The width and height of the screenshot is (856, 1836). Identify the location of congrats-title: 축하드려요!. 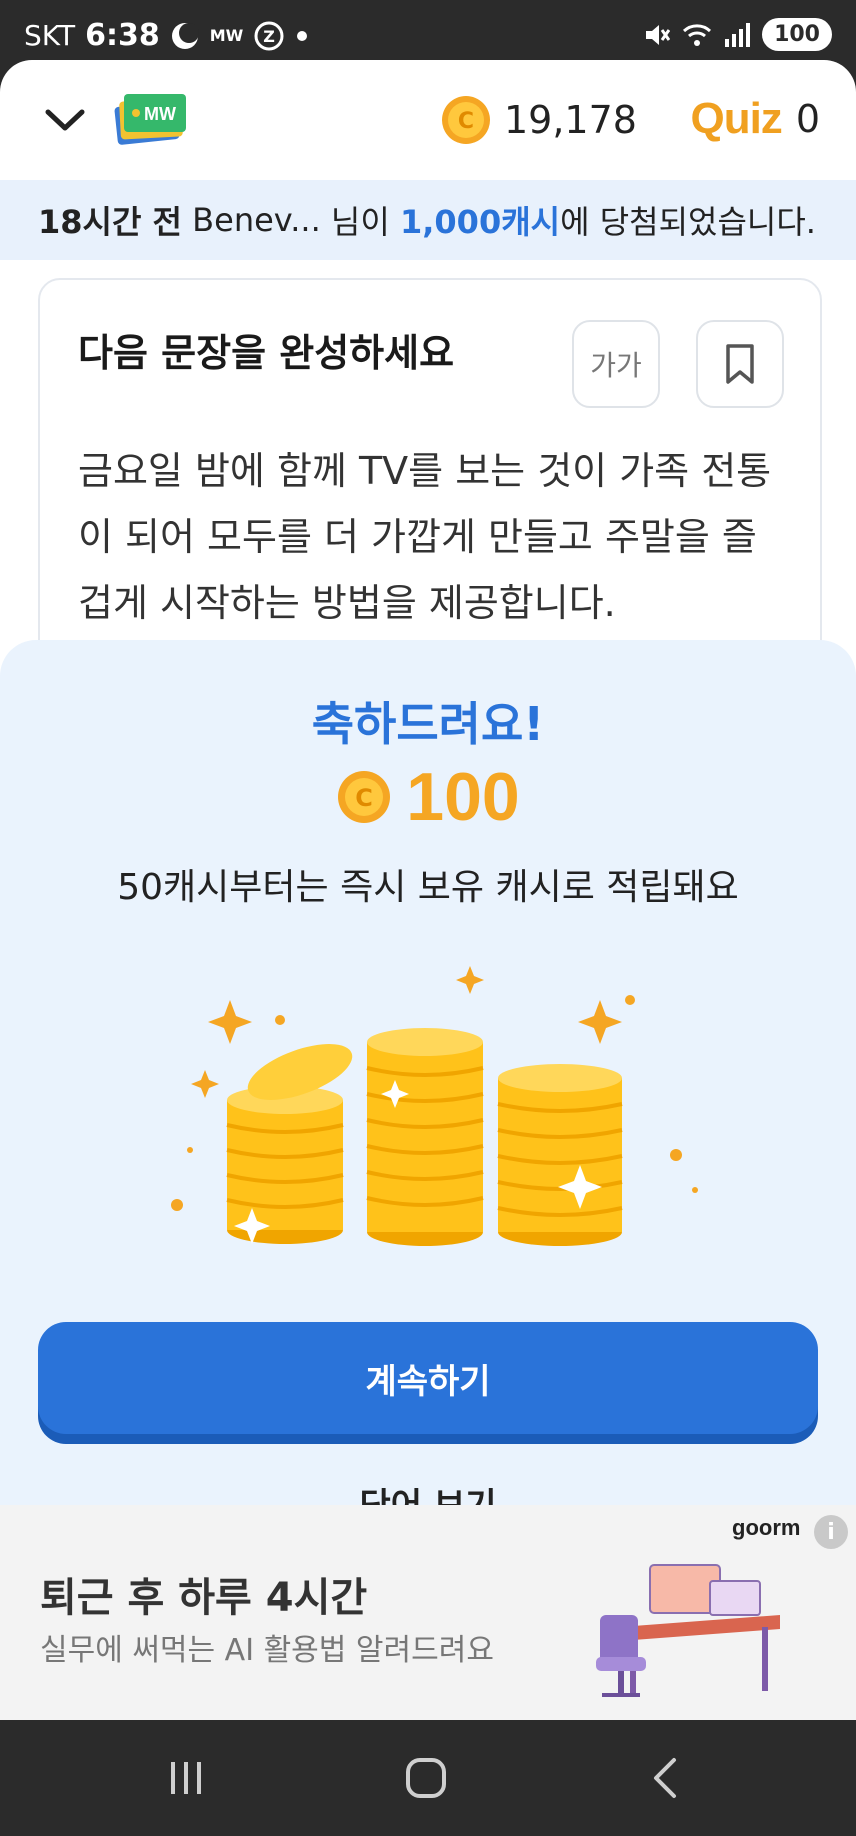
(428, 724).